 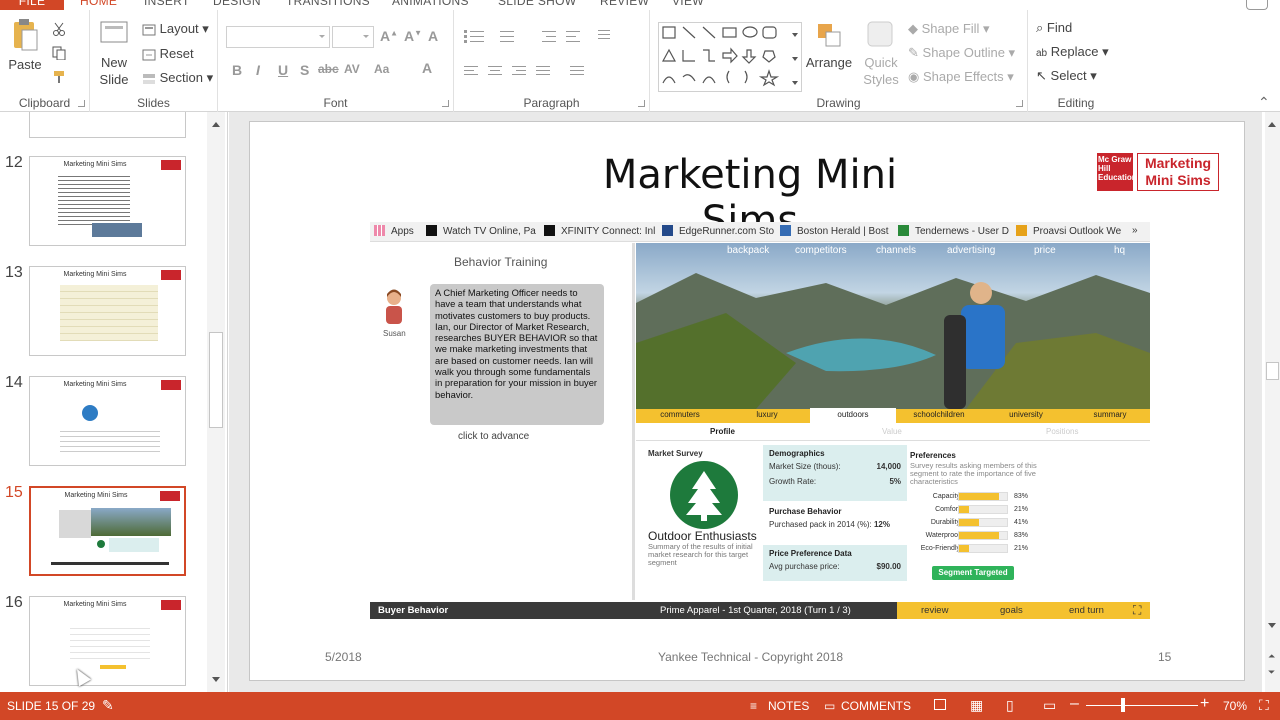 What do you see at coordinates (961, 77) in the screenshot?
I see `shape-effects-button: ◉ Shape Effects ▾` at bounding box center [961, 77].